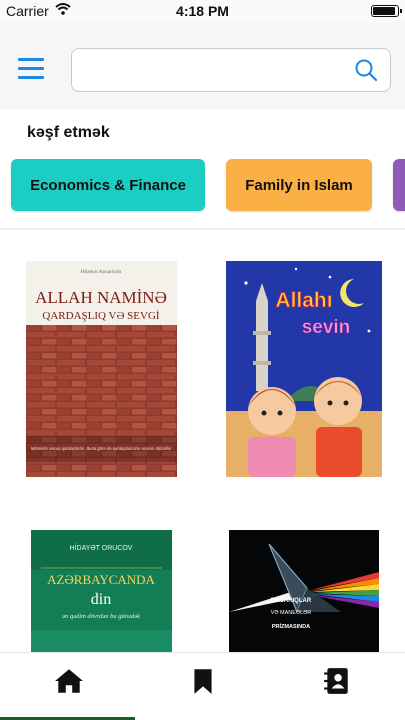  I want to click on bookmark-icon, so click(203, 681).